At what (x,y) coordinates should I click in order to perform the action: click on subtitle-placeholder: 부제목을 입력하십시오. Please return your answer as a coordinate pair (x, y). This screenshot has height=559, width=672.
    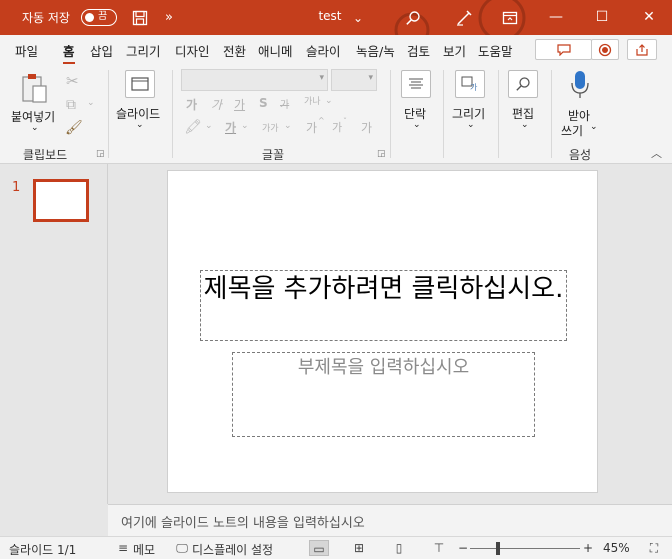
    Looking at the image, I should click on (383, 394).